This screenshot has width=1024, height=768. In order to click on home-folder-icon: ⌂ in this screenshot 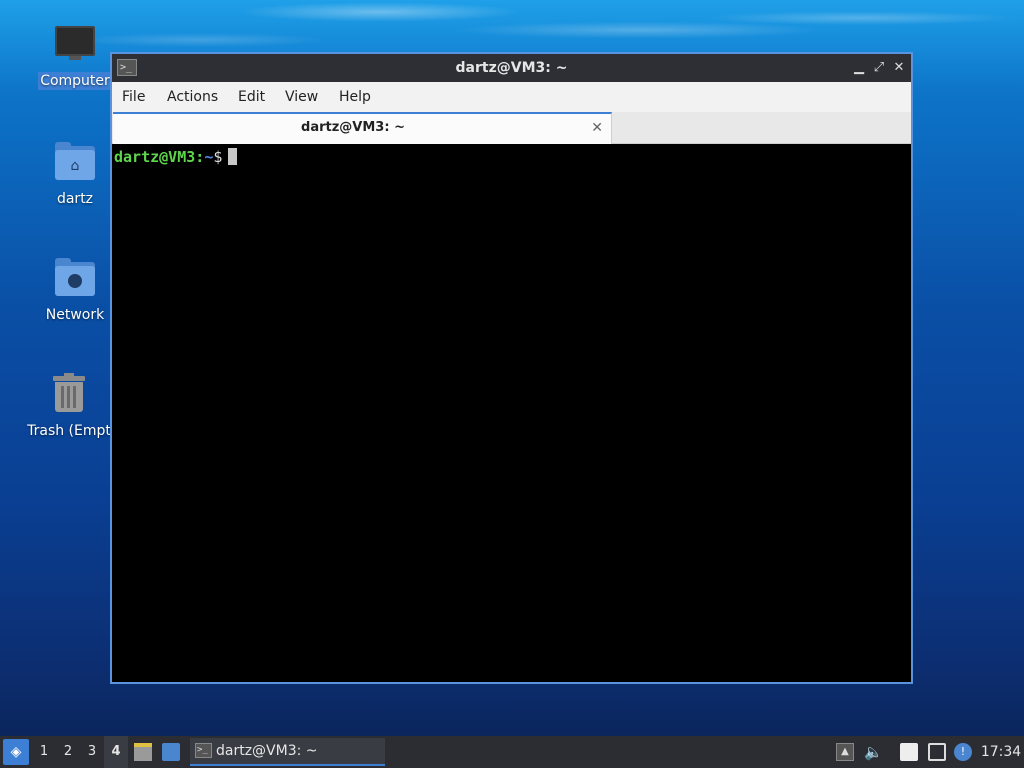, I will do `click(75, 162)`.